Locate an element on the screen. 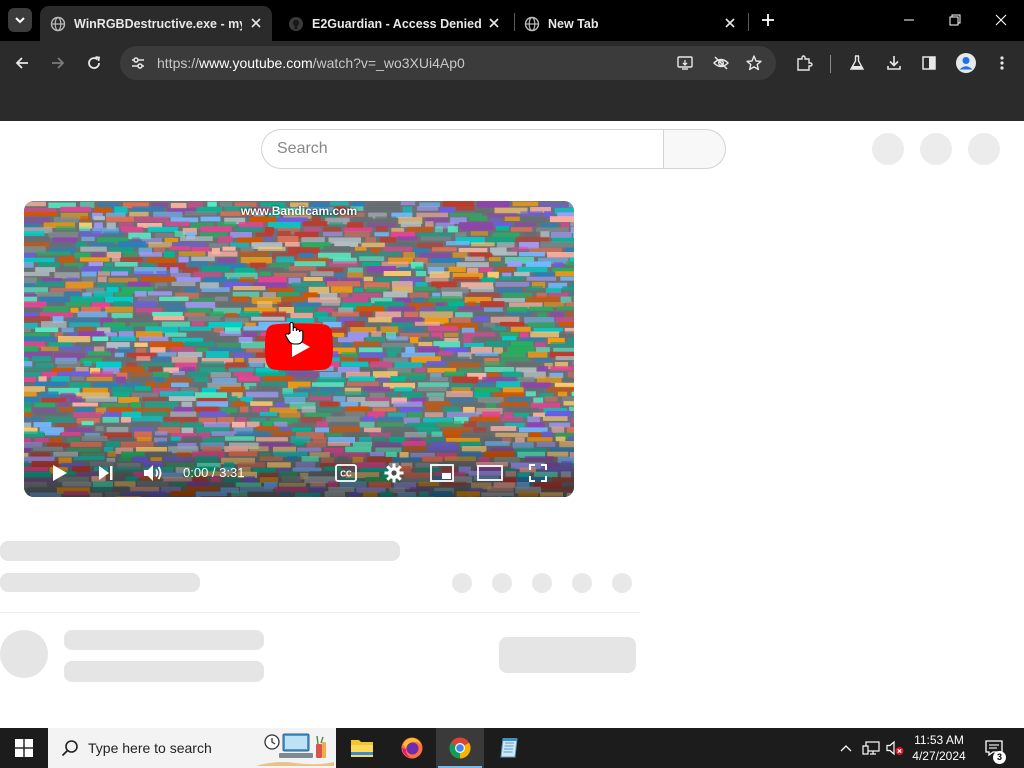 The width and height of the screenshot is (1024, 768). show-hidden-icons-button is located at coordinates (846, 748).